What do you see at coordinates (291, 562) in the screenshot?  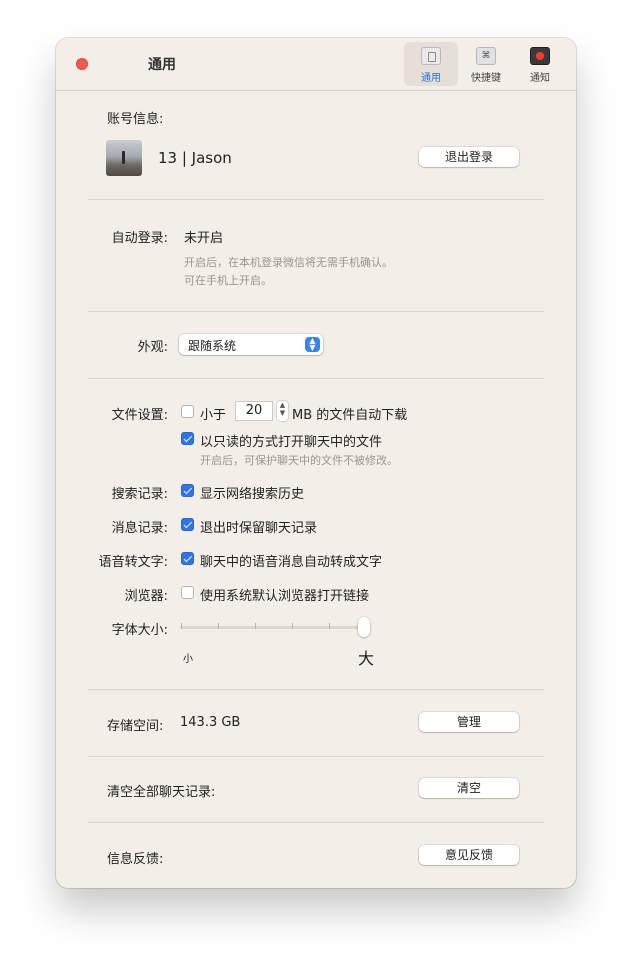 I see `voice-to-text-text: 聊天中的语音消息自动转成文字` at bounding box center [291, 562].